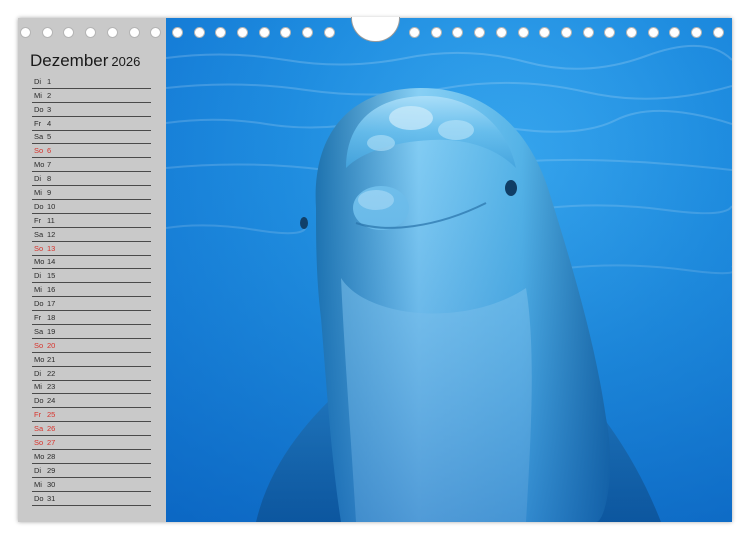  I want to click on day-row: Mo 28, so click(91, 457).